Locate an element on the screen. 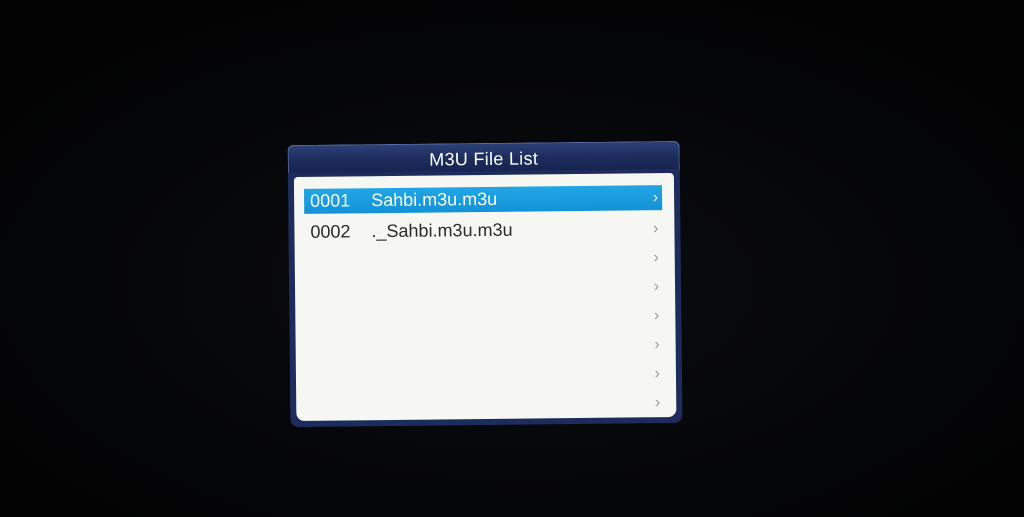 This screenshot has height=517, width=1024. file-list-item-selected: 0001 Sahbi.m3u.m3u › is located at coordinates (483, 199).